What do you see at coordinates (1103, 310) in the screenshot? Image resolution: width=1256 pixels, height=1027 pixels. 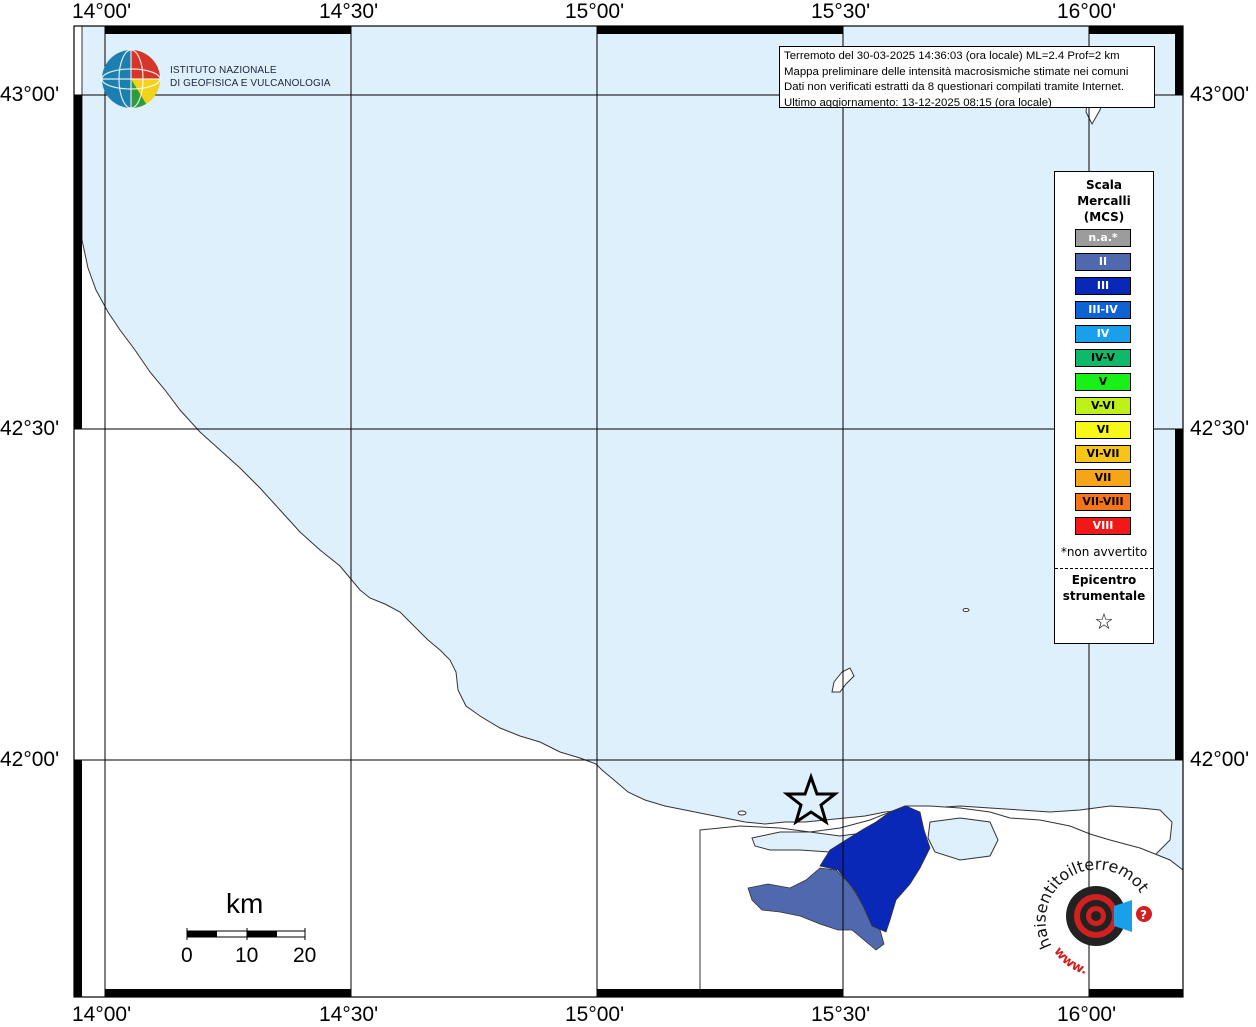 I see `legend-item-iii-iv: III-IV` at bounding box center [1103, 310].